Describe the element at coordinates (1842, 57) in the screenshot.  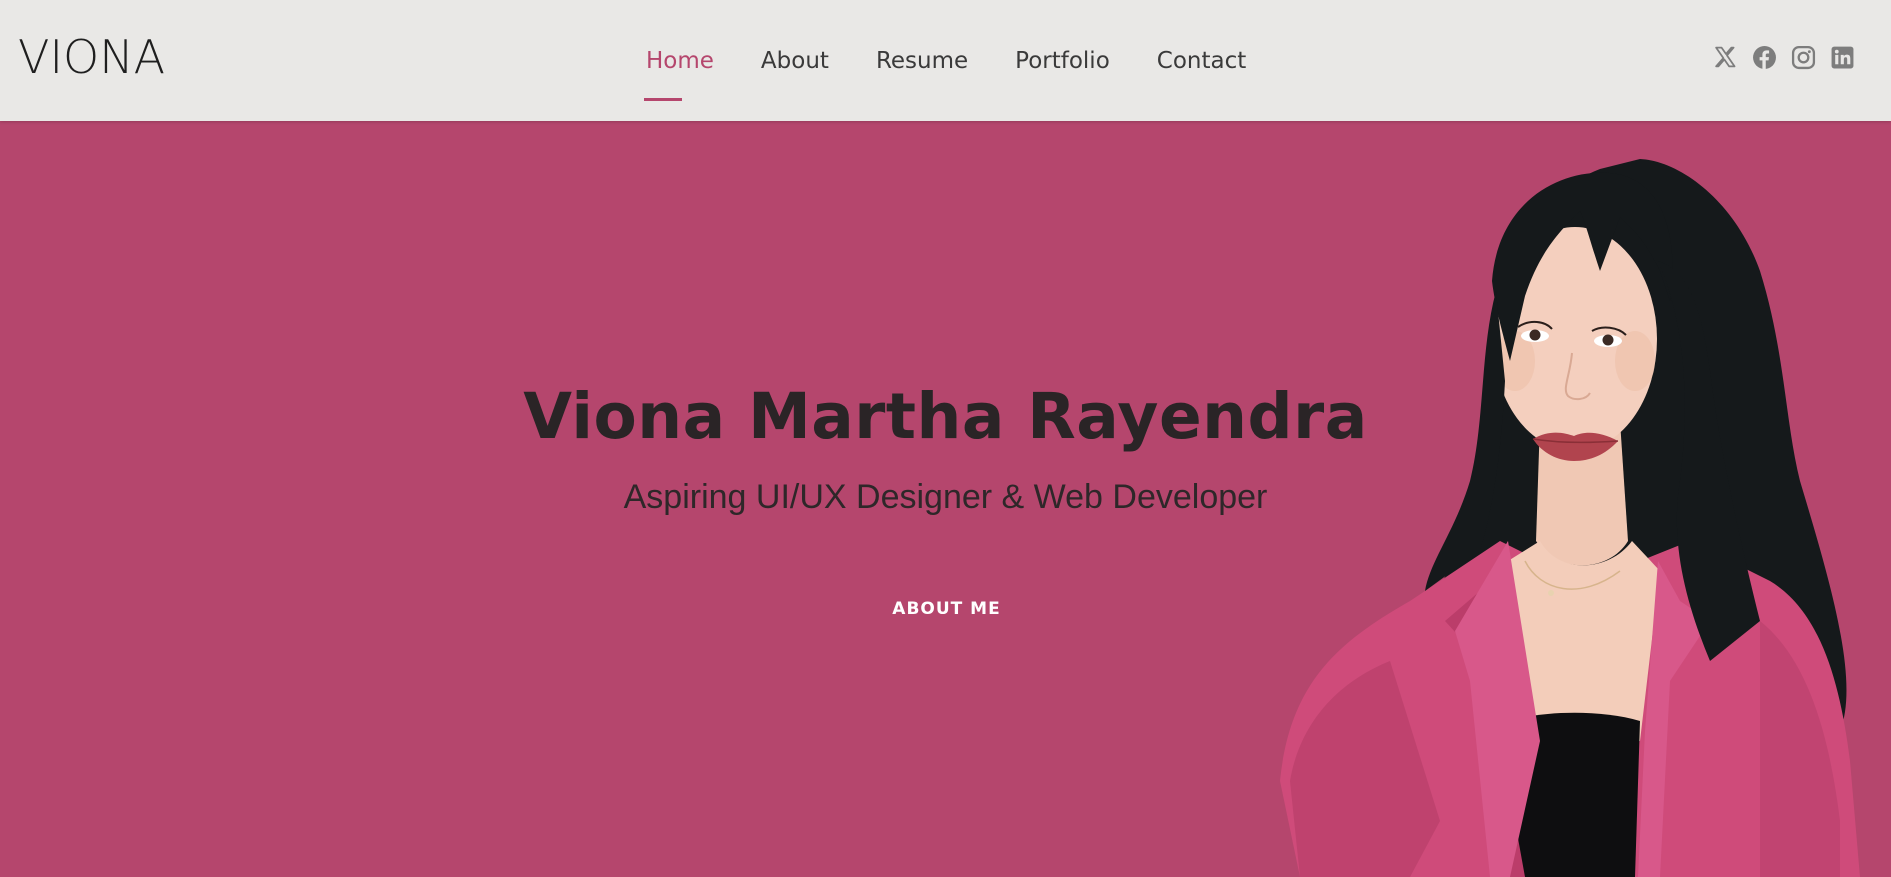
I see `linkedin-icon` at that location.